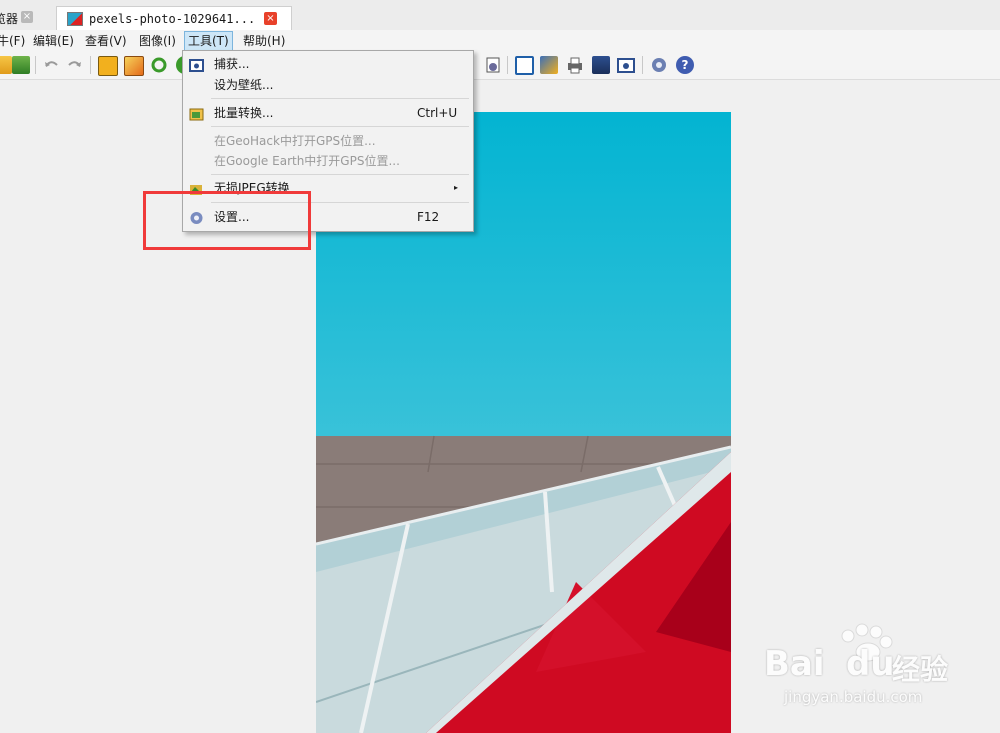 The image size is (1000, 733). Describe the element at coordinates (264, 41) in the screenshot. I see `menu-help: 帮助(H)` at that location.